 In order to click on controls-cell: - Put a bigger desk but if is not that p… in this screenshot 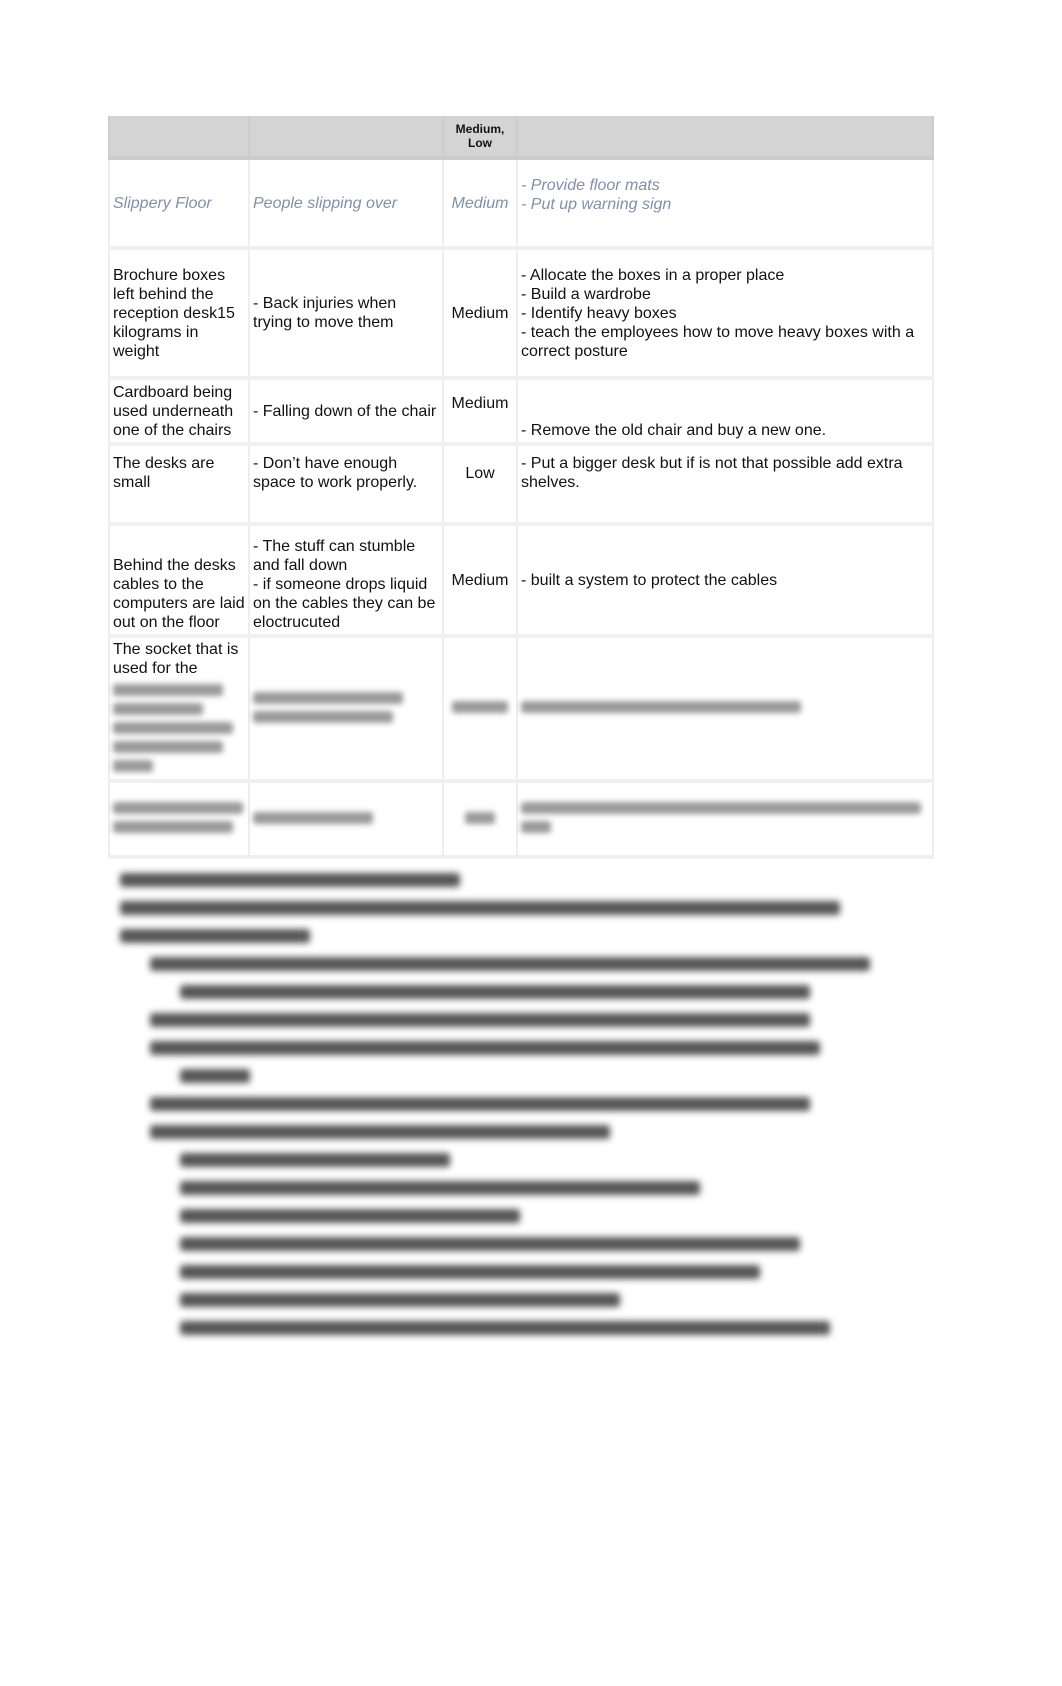, I will do `click(725, 485)`.